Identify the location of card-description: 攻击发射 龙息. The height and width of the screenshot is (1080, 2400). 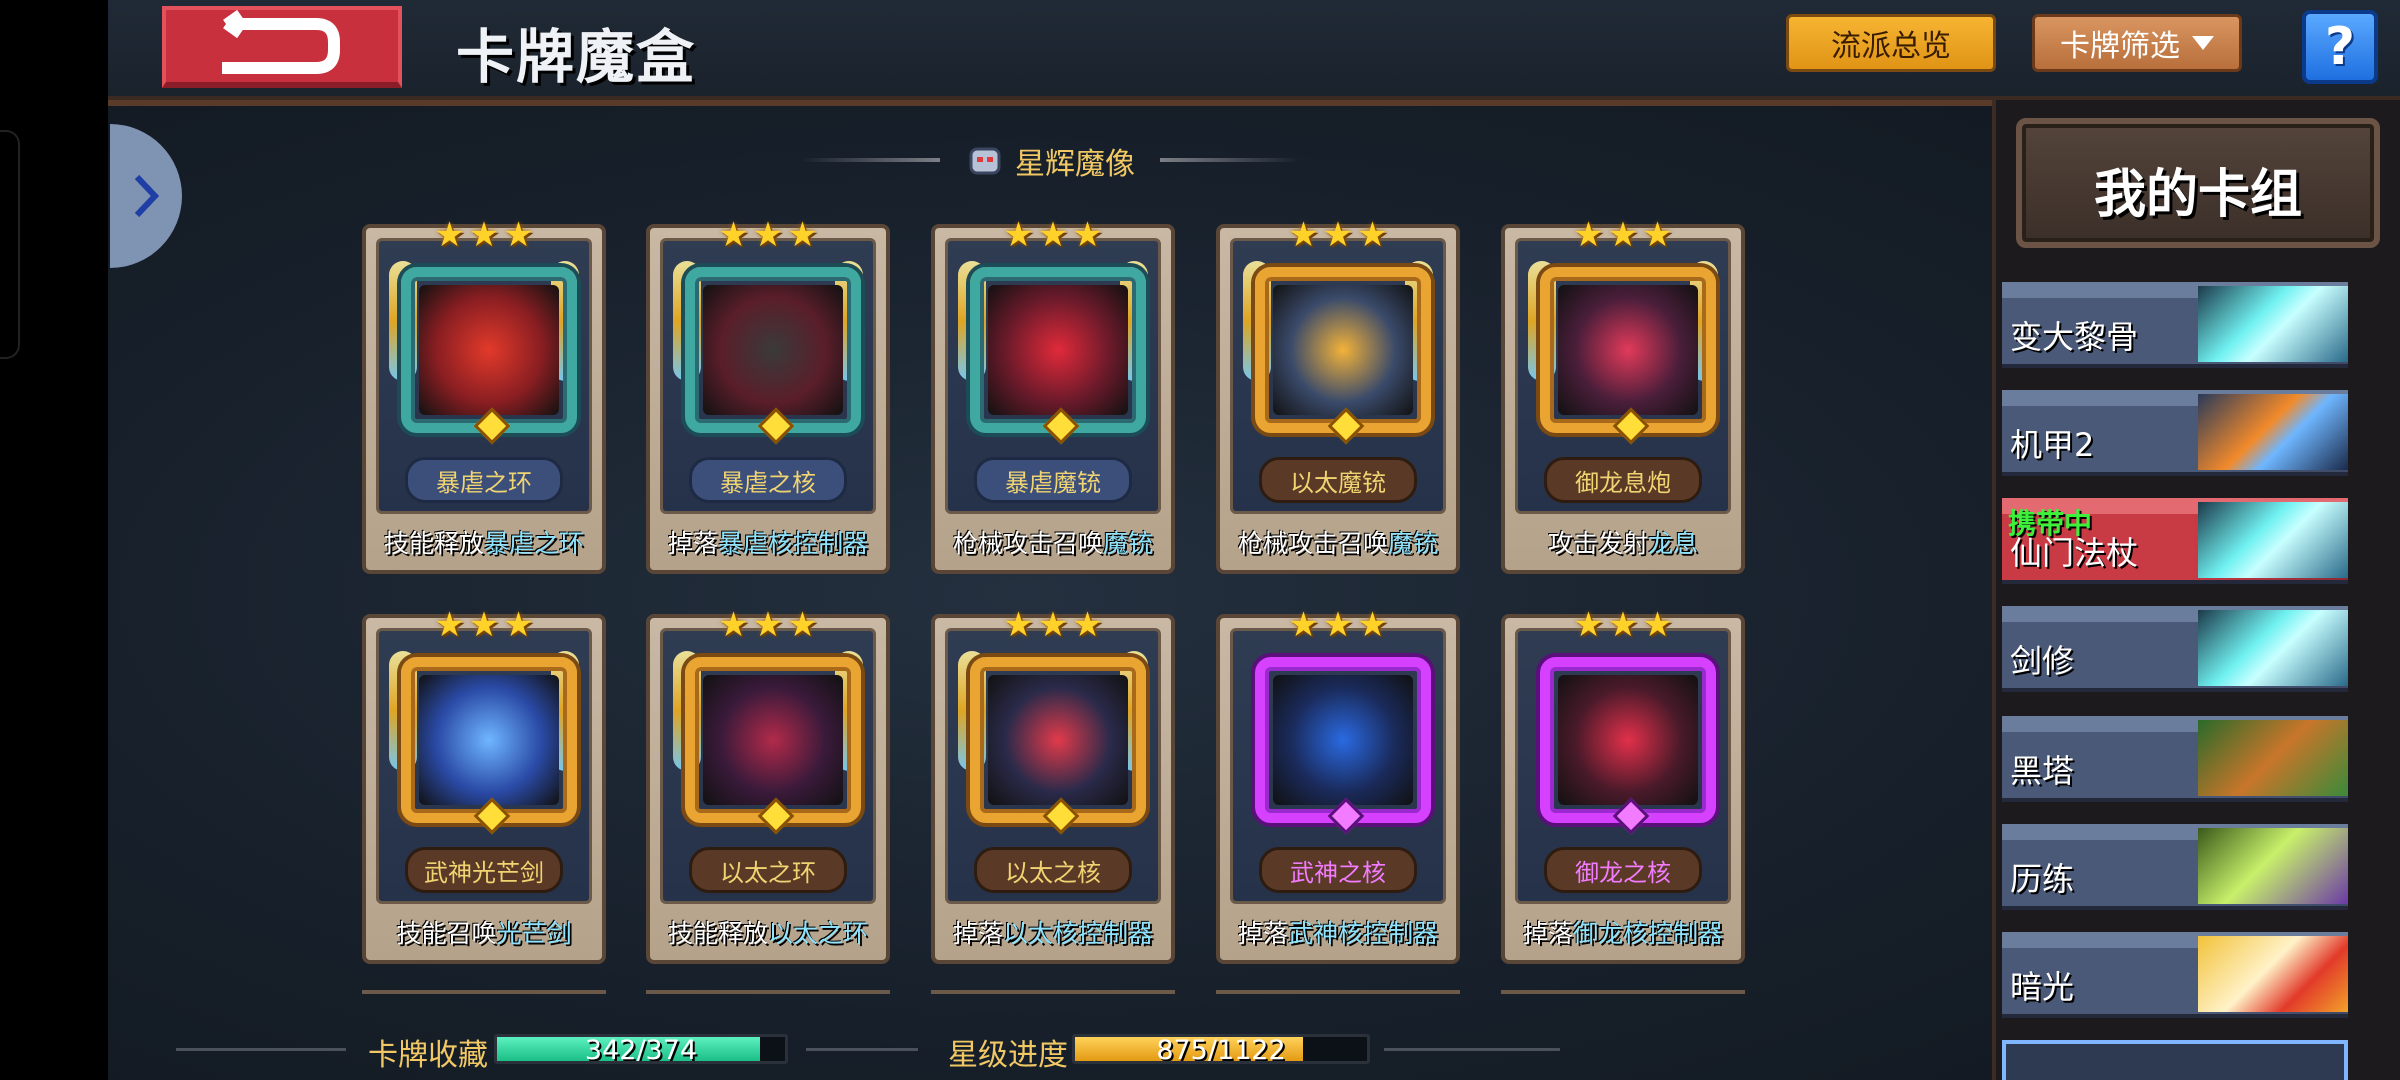
(1623, 542).